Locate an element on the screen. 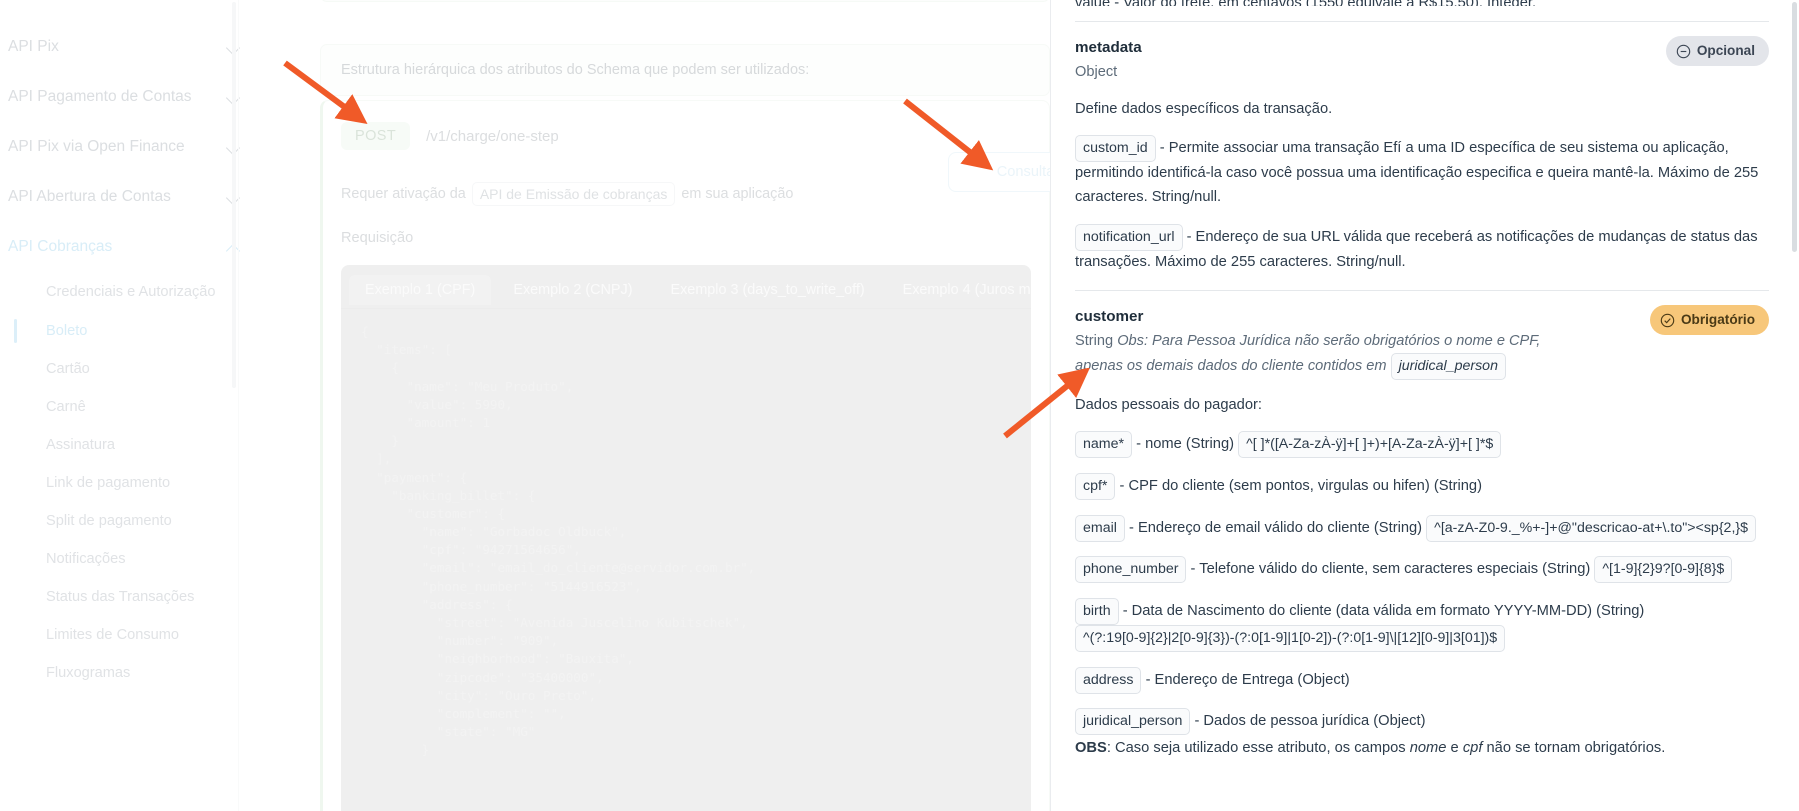  sidebar-item-label: Cartão is located at coordinates (68, 368).